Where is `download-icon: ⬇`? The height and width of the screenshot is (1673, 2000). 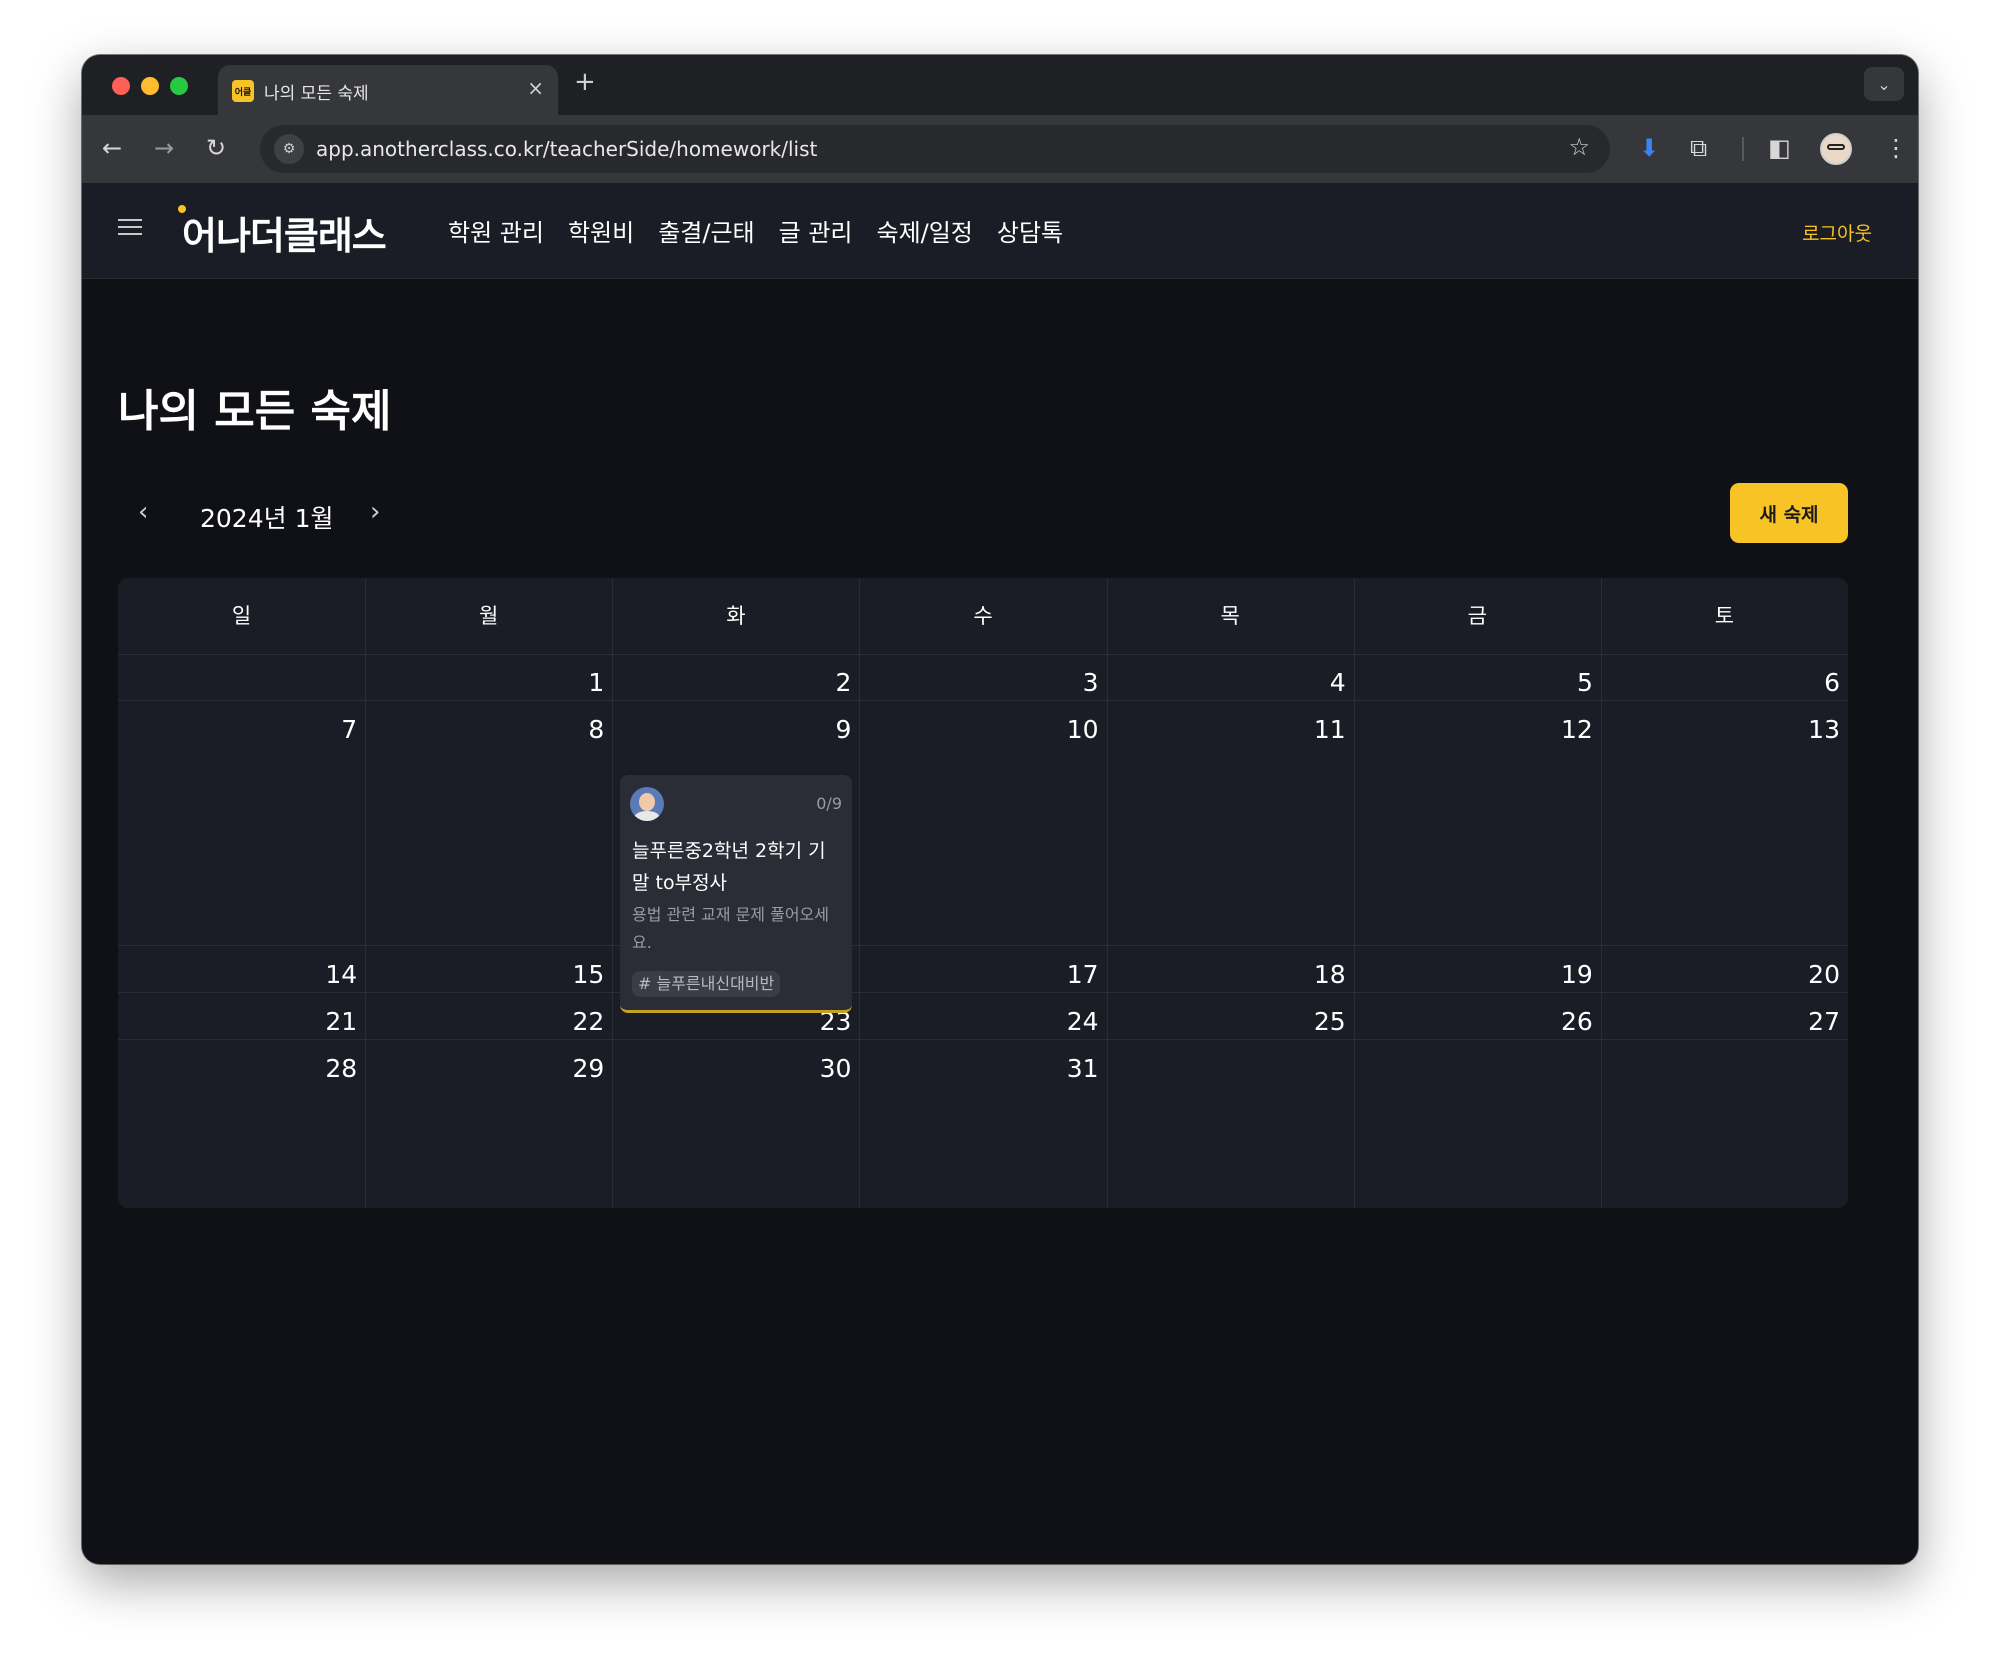 download-icon: ⬇ is located at coordinates (1649, 148).